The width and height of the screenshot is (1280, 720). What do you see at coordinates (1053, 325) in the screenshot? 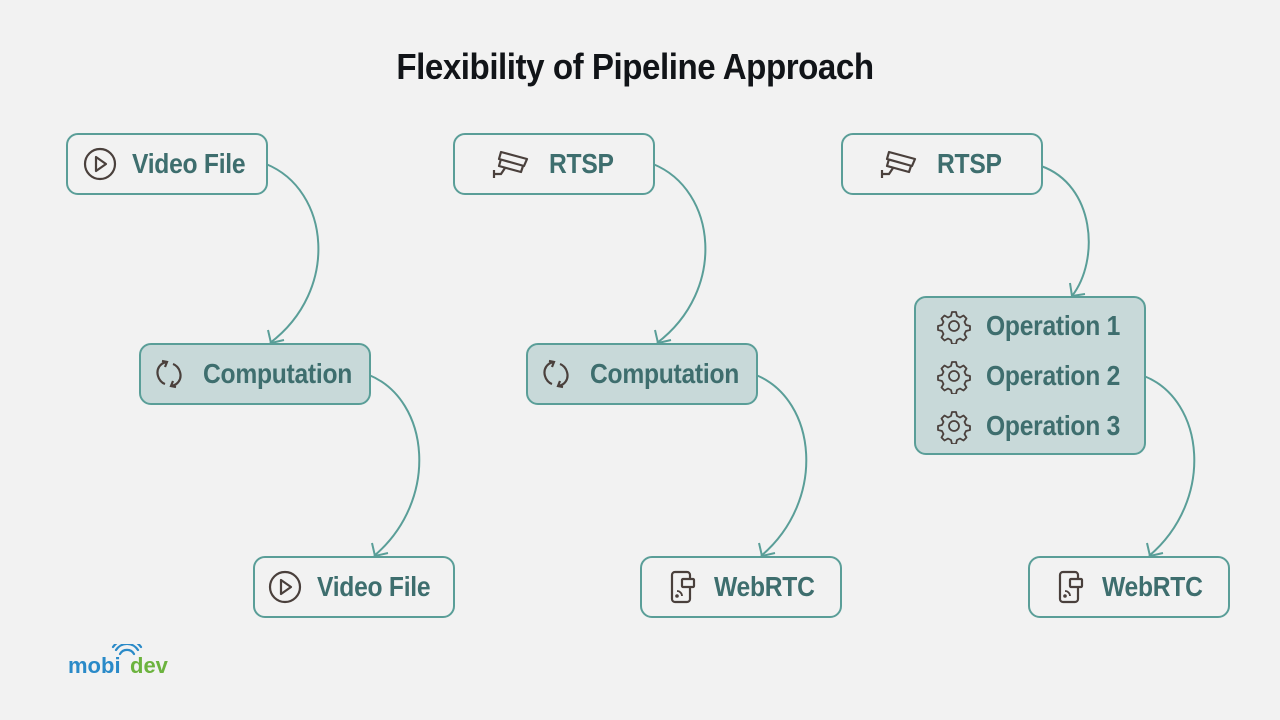
I see `node-label: Operation 1` at bounding box center [1053, 325].